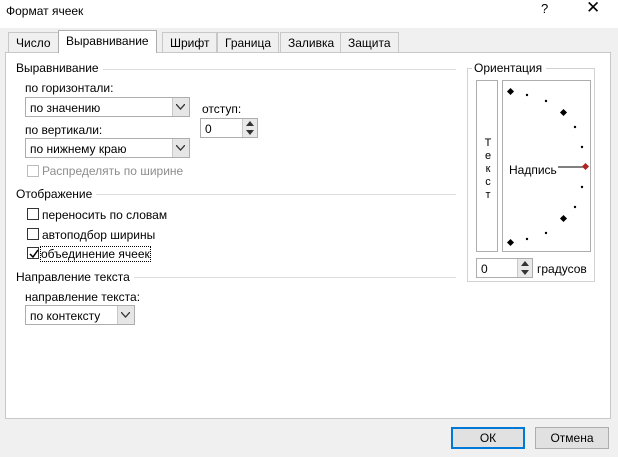  What do you see at coordinates (65, 108) in the screenshot?
I see `horizontal-select-value: по значению` at bounding box center [65, 108].